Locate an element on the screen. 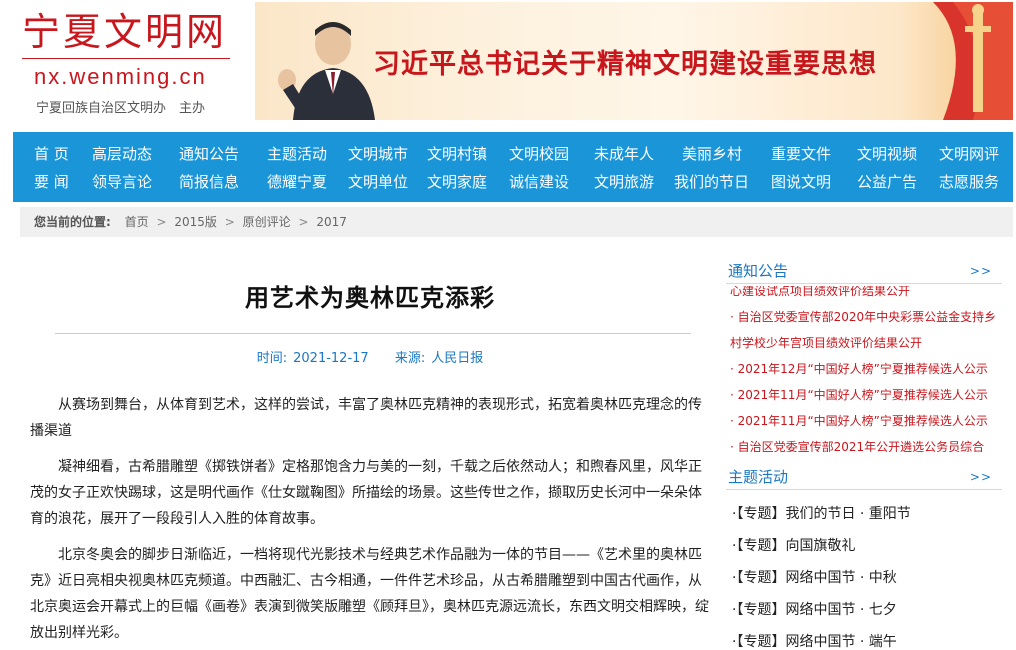 This screenshot has width=1016, height=650. nav-item-civilized-village: 文明村镇 is located at coordinates (457, 154).